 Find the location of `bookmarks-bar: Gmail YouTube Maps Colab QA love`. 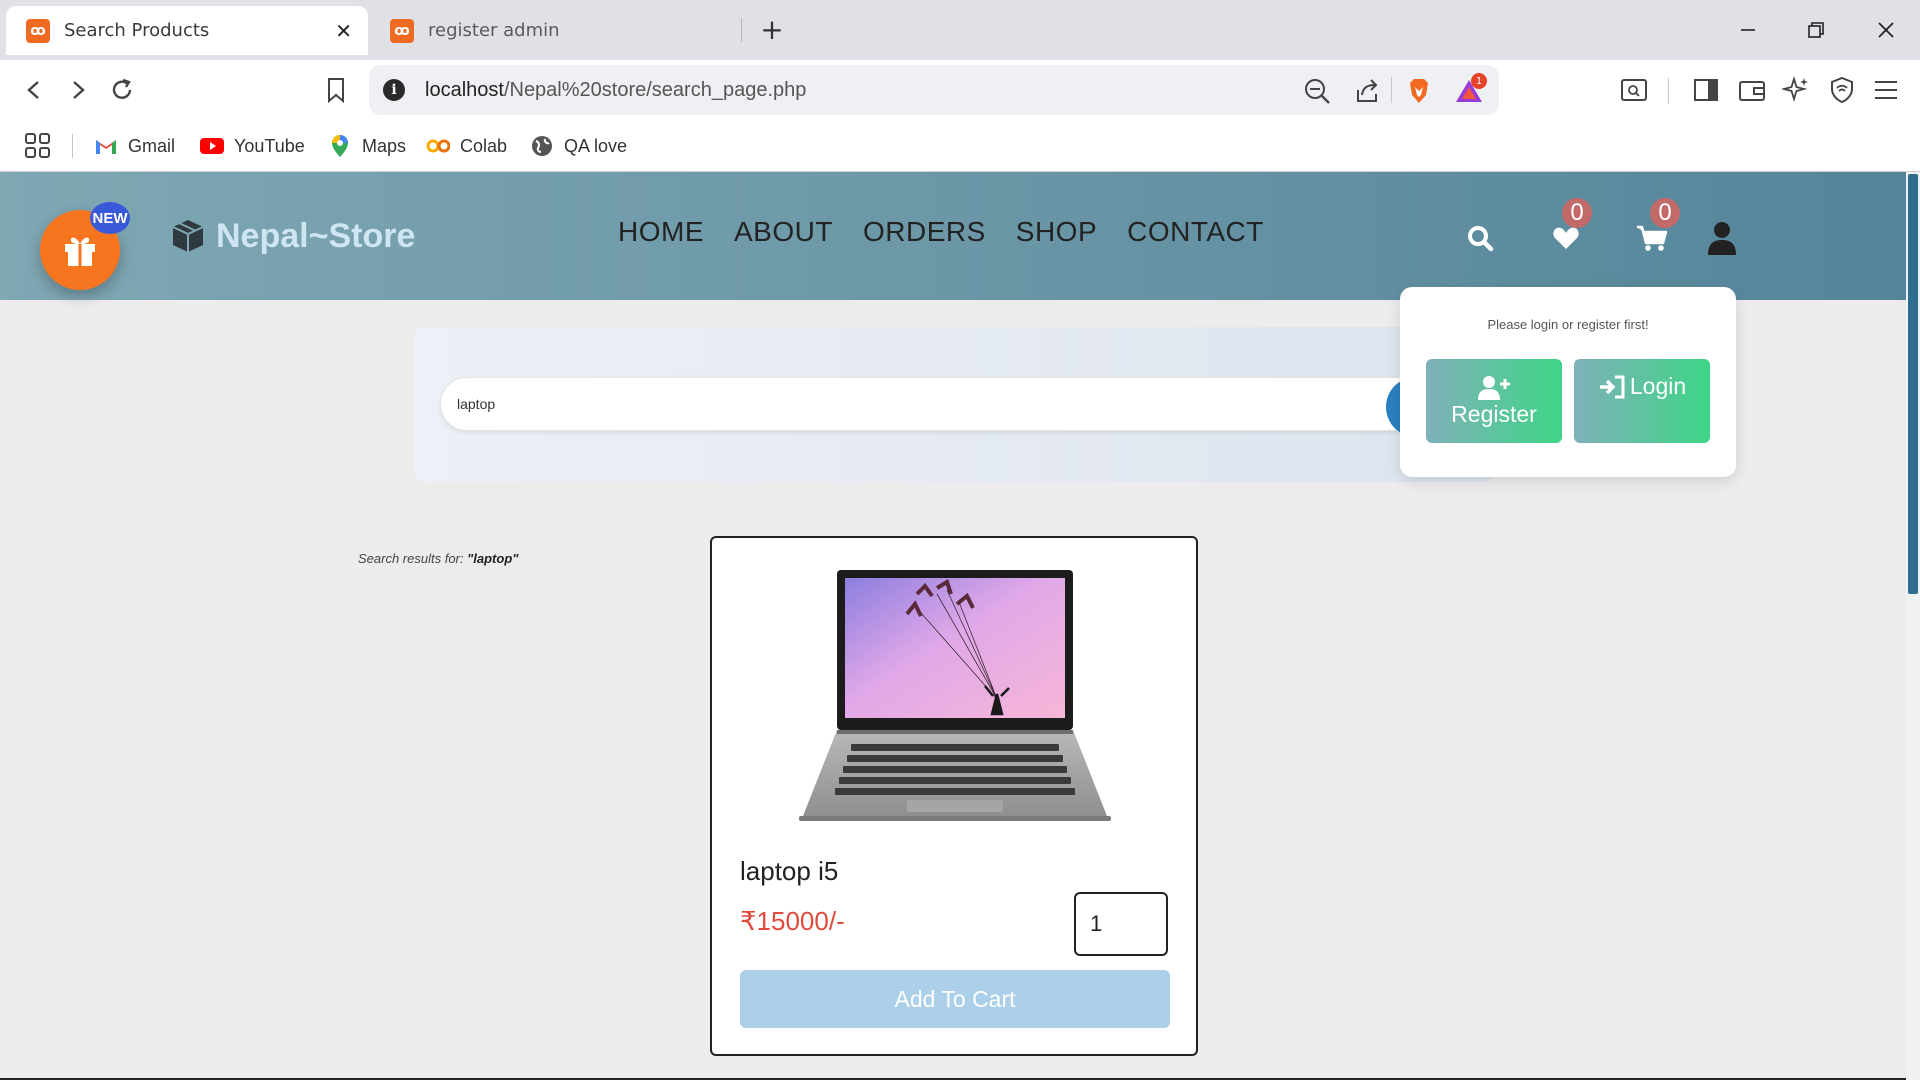

bookmarks-bar: Gmail YouTube Maps Colab QA love is located at coordinates (960, 146).